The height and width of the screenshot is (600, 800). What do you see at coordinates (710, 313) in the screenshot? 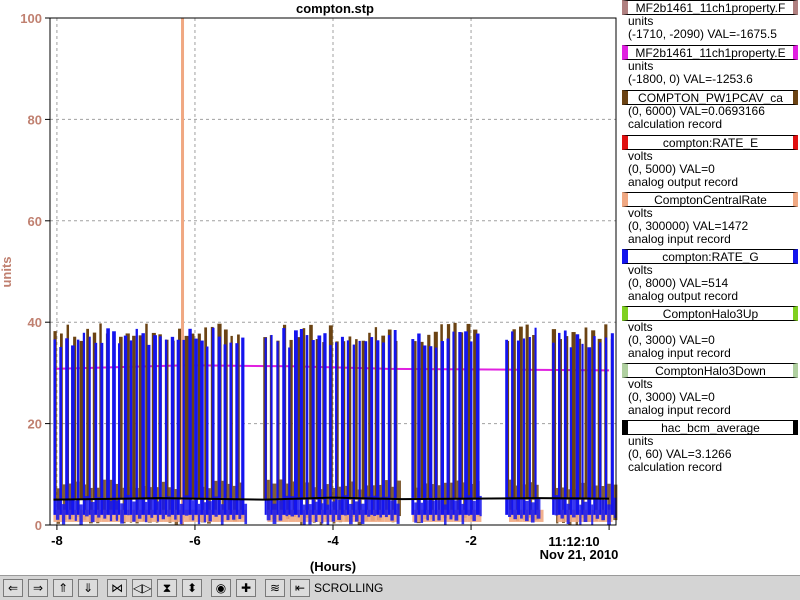
I see `legend-pv-name: ComptonHalo3Up` at bounding box center [710, 313].